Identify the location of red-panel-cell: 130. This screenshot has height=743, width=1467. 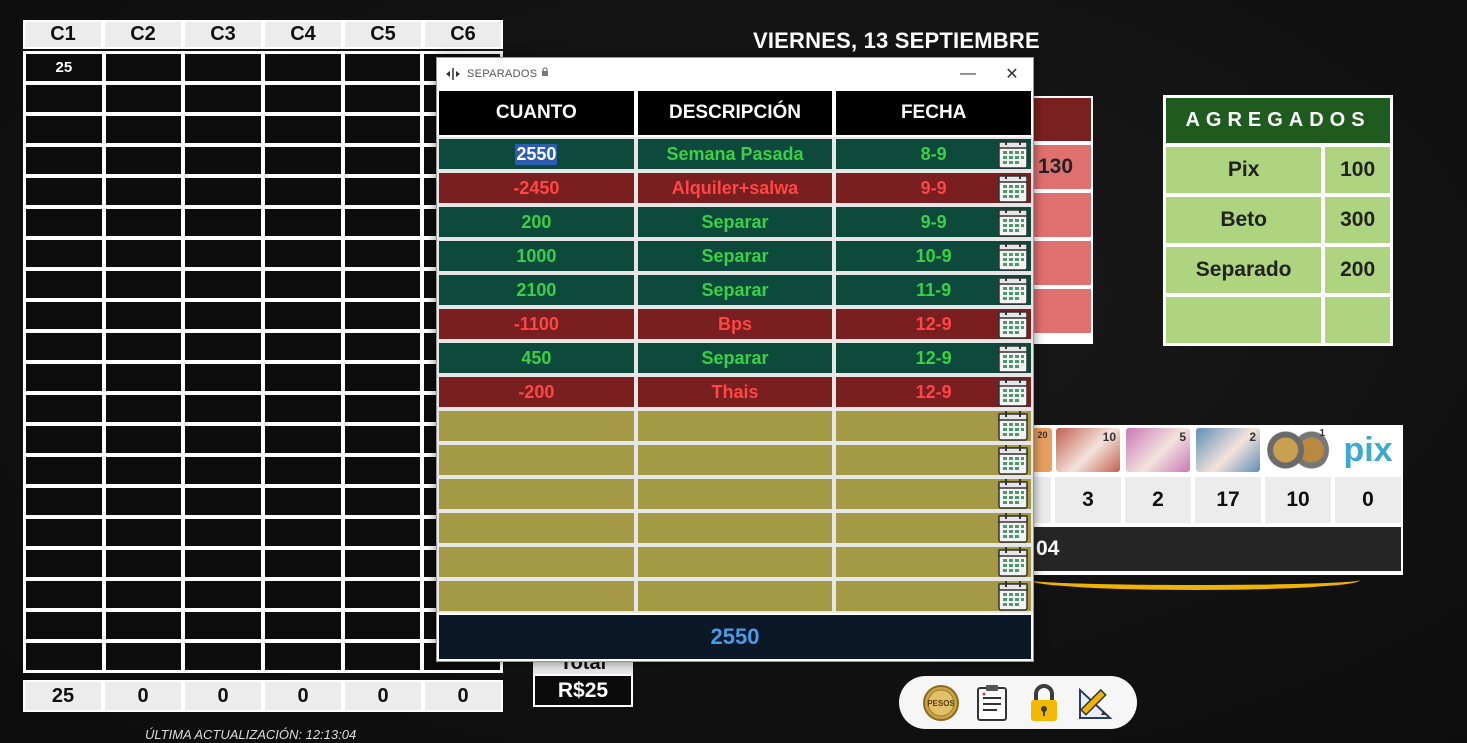
(1061, 167).